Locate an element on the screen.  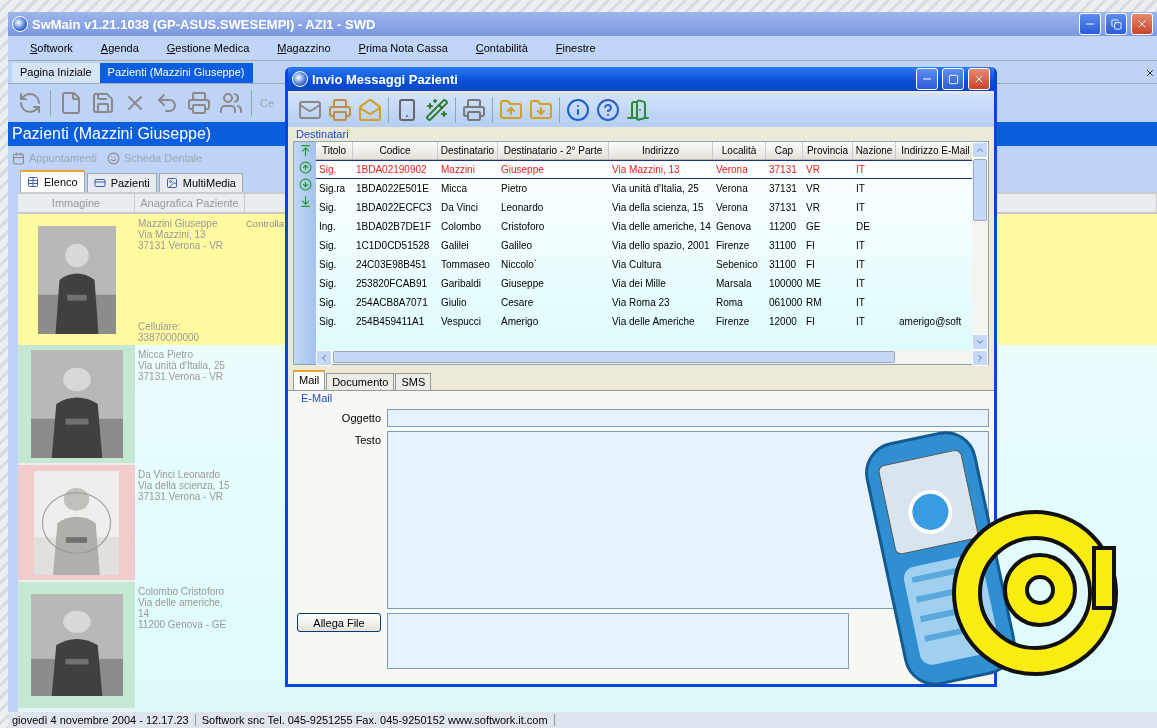
patient-detail: Colombo Cristoforo is located at coordinates (182, 591).